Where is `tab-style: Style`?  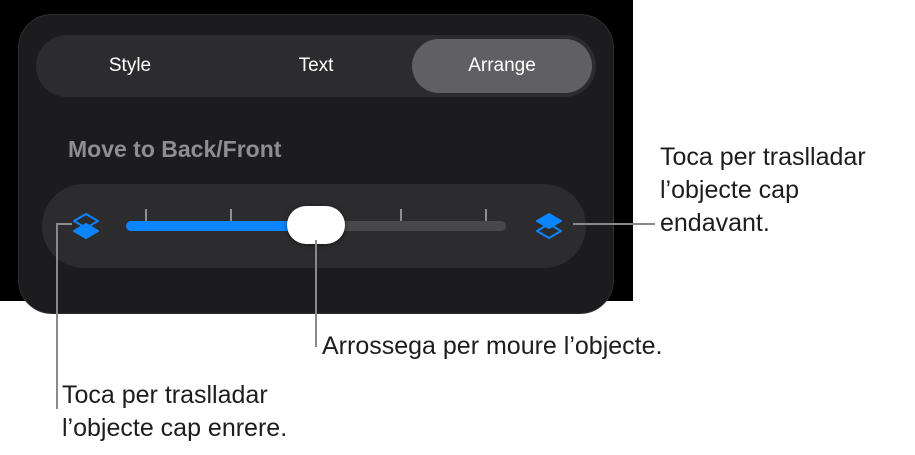 tab-style: Style is located at coordinates (130, 66).